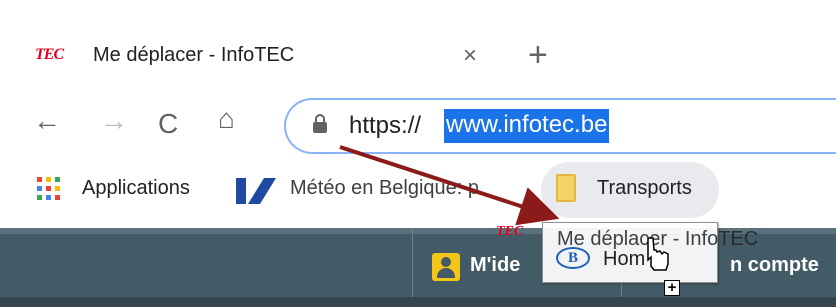 The width and height of the screenshot is (836, 307). What do you see at coordinates (49, 189) in the screenshot?
I see `apps-grid-icon` at bounding box center [49, 189].